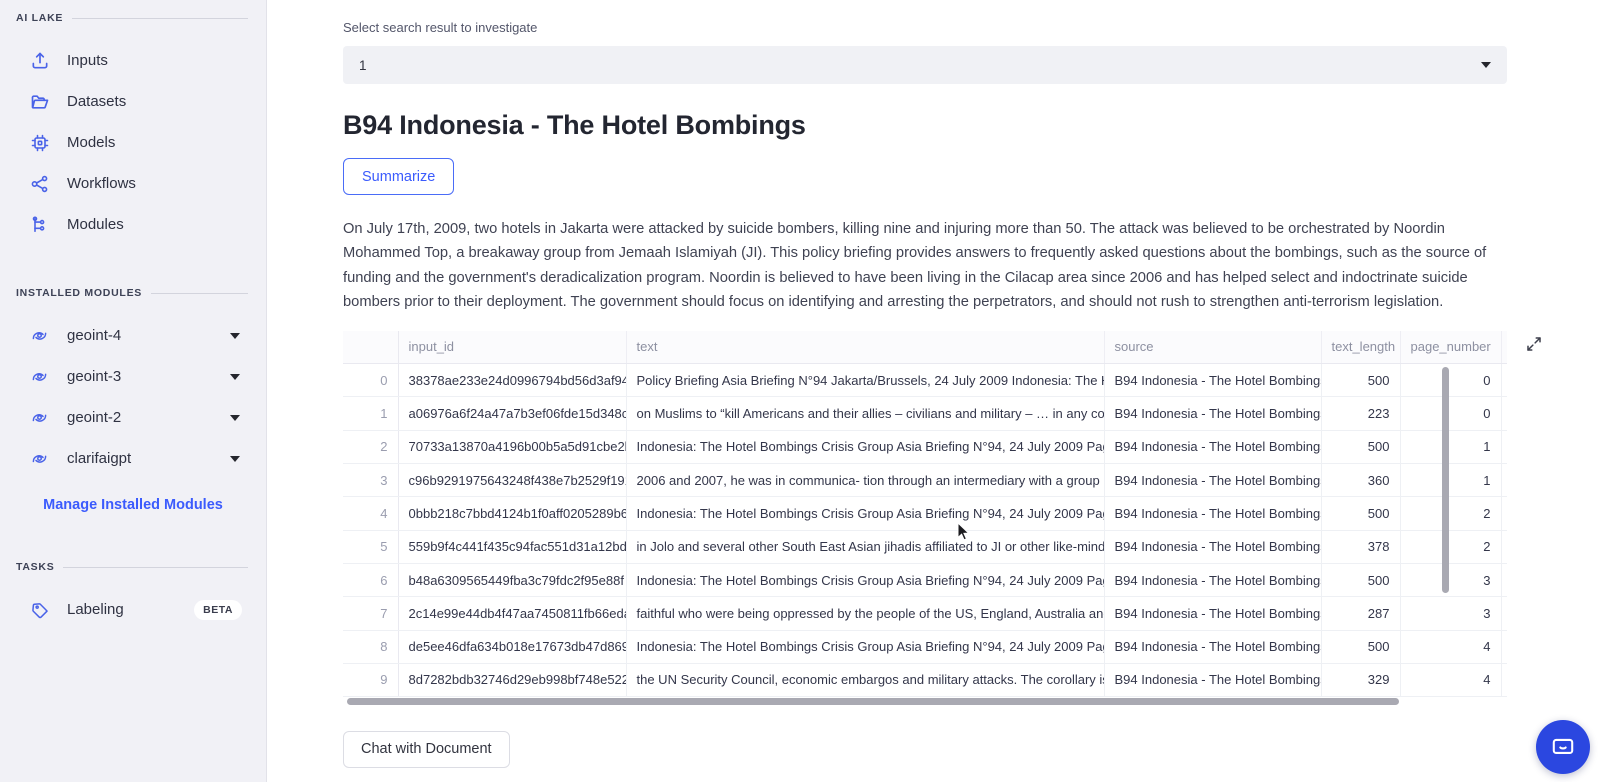 The height and width of the screenshot is (782, 1600). Describe the element at coordinates (94, 417) in the screenshot. I see `sidebar-item-label: geoint-2` at that location.